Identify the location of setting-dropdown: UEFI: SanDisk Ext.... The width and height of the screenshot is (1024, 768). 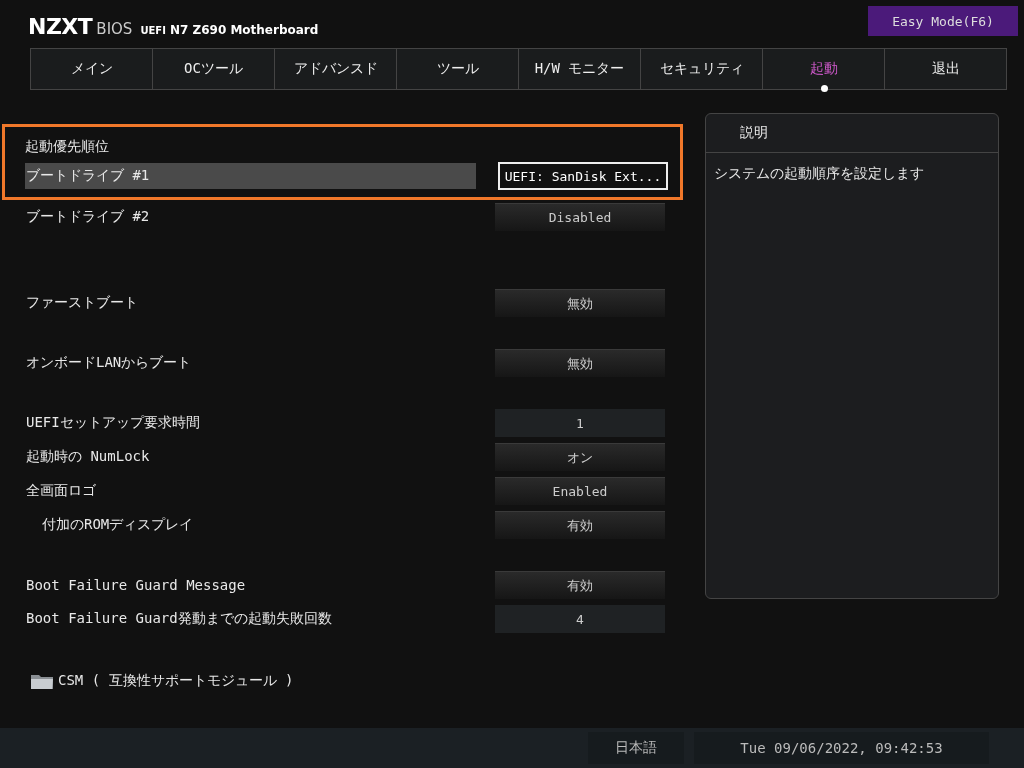
(583, 176).